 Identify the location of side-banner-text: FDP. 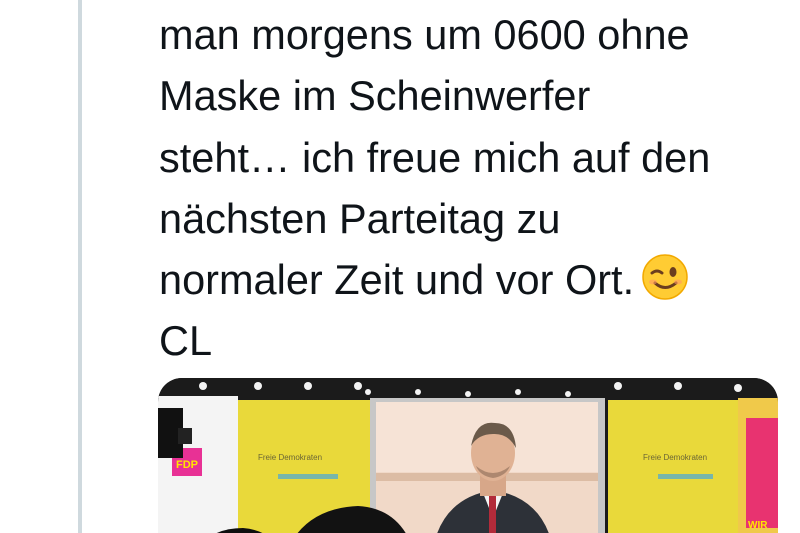
(187, 465).